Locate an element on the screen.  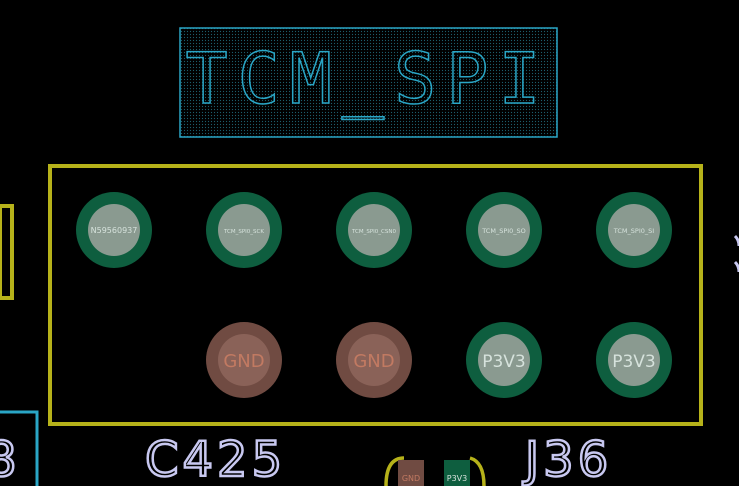
pad-gnd-2: GND is located at coordinates (374, 360).